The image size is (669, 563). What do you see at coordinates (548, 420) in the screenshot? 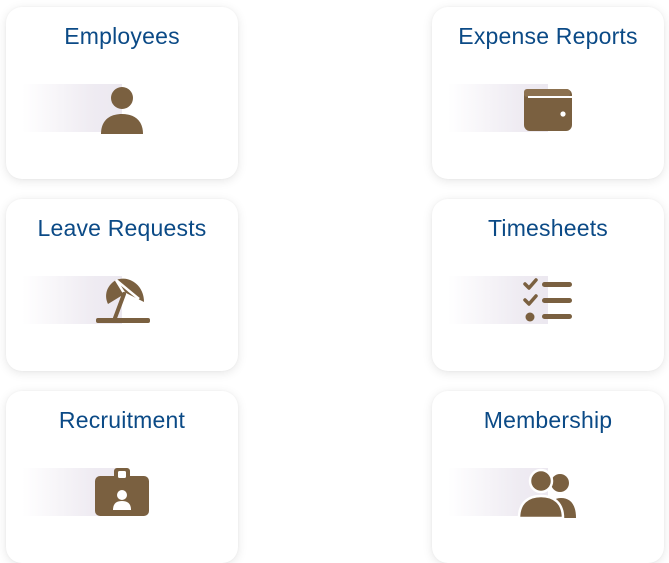
I see `card-title: Membership` at bounding box center [548, 420].